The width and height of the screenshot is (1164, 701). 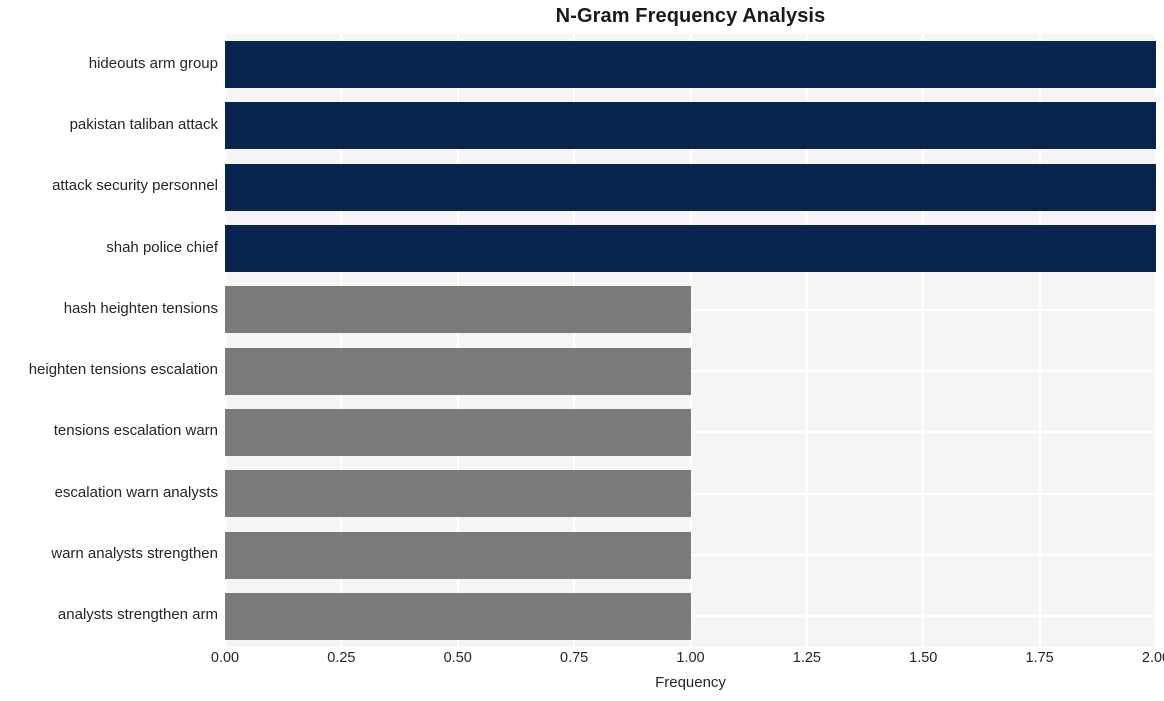 What do you see at coordinates (143, 124) in the screenshot?
I see `y-axis-tick-label: pakistan taliban attack` at bounding box center [143, 124].